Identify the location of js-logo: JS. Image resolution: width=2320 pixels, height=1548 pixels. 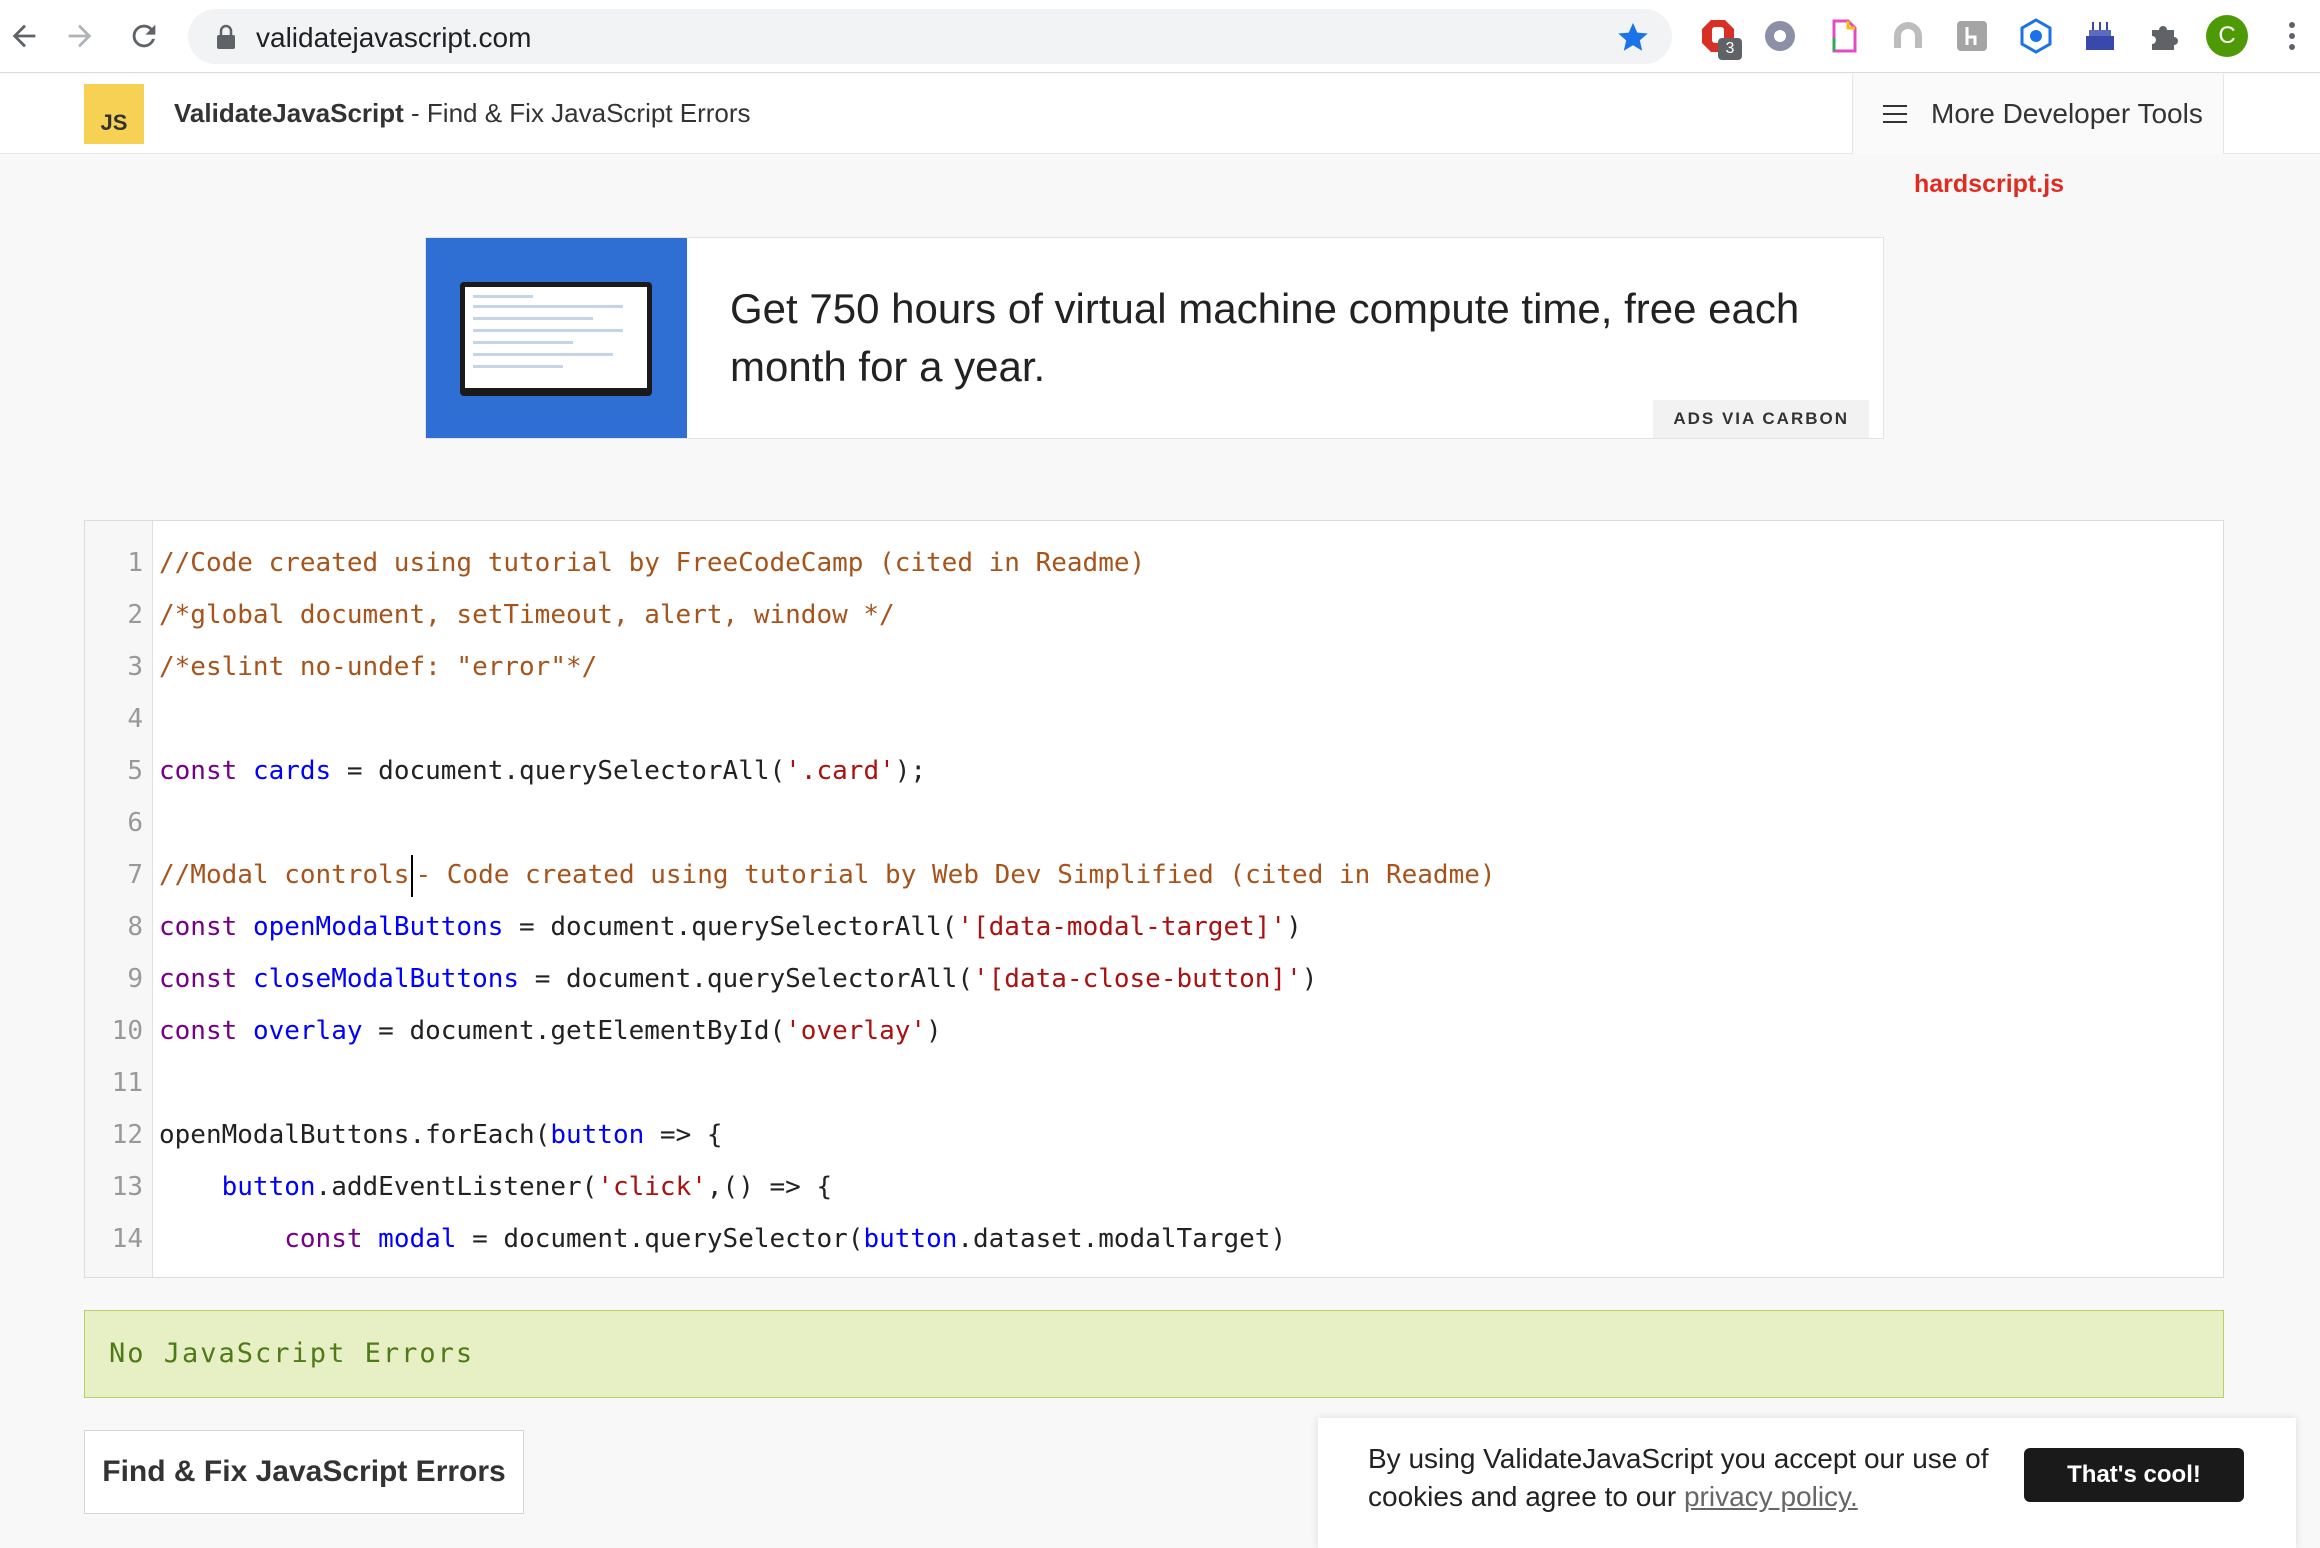
(114, 114).